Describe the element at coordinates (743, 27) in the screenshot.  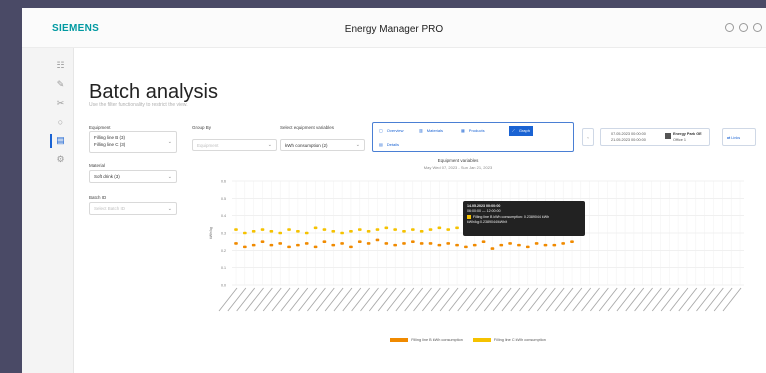
I see `help-icon` at that location.